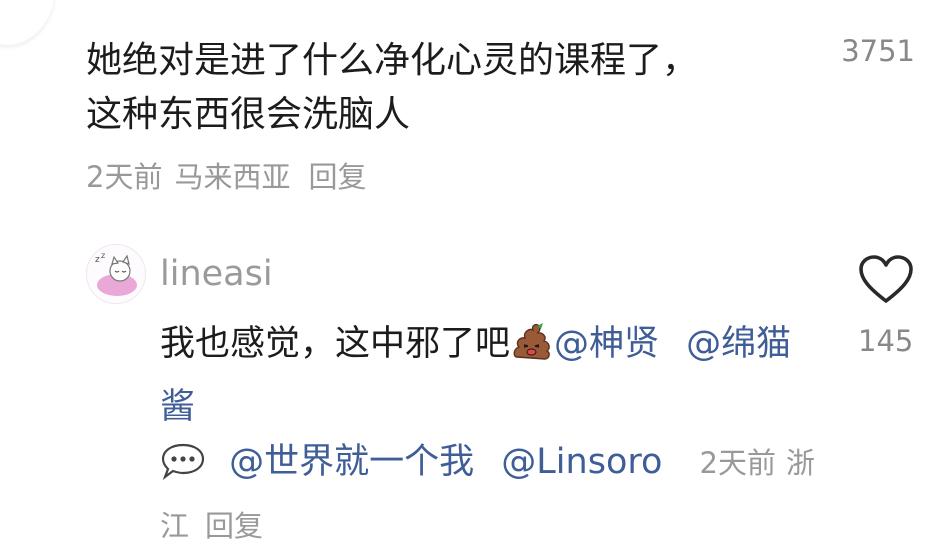 Image resolution: width=935 pixels, height=554 pixels. What do you see at coordinates (216, 274) in the screenshot?
I see `username: lineasi` at bounding box center [216, 274].